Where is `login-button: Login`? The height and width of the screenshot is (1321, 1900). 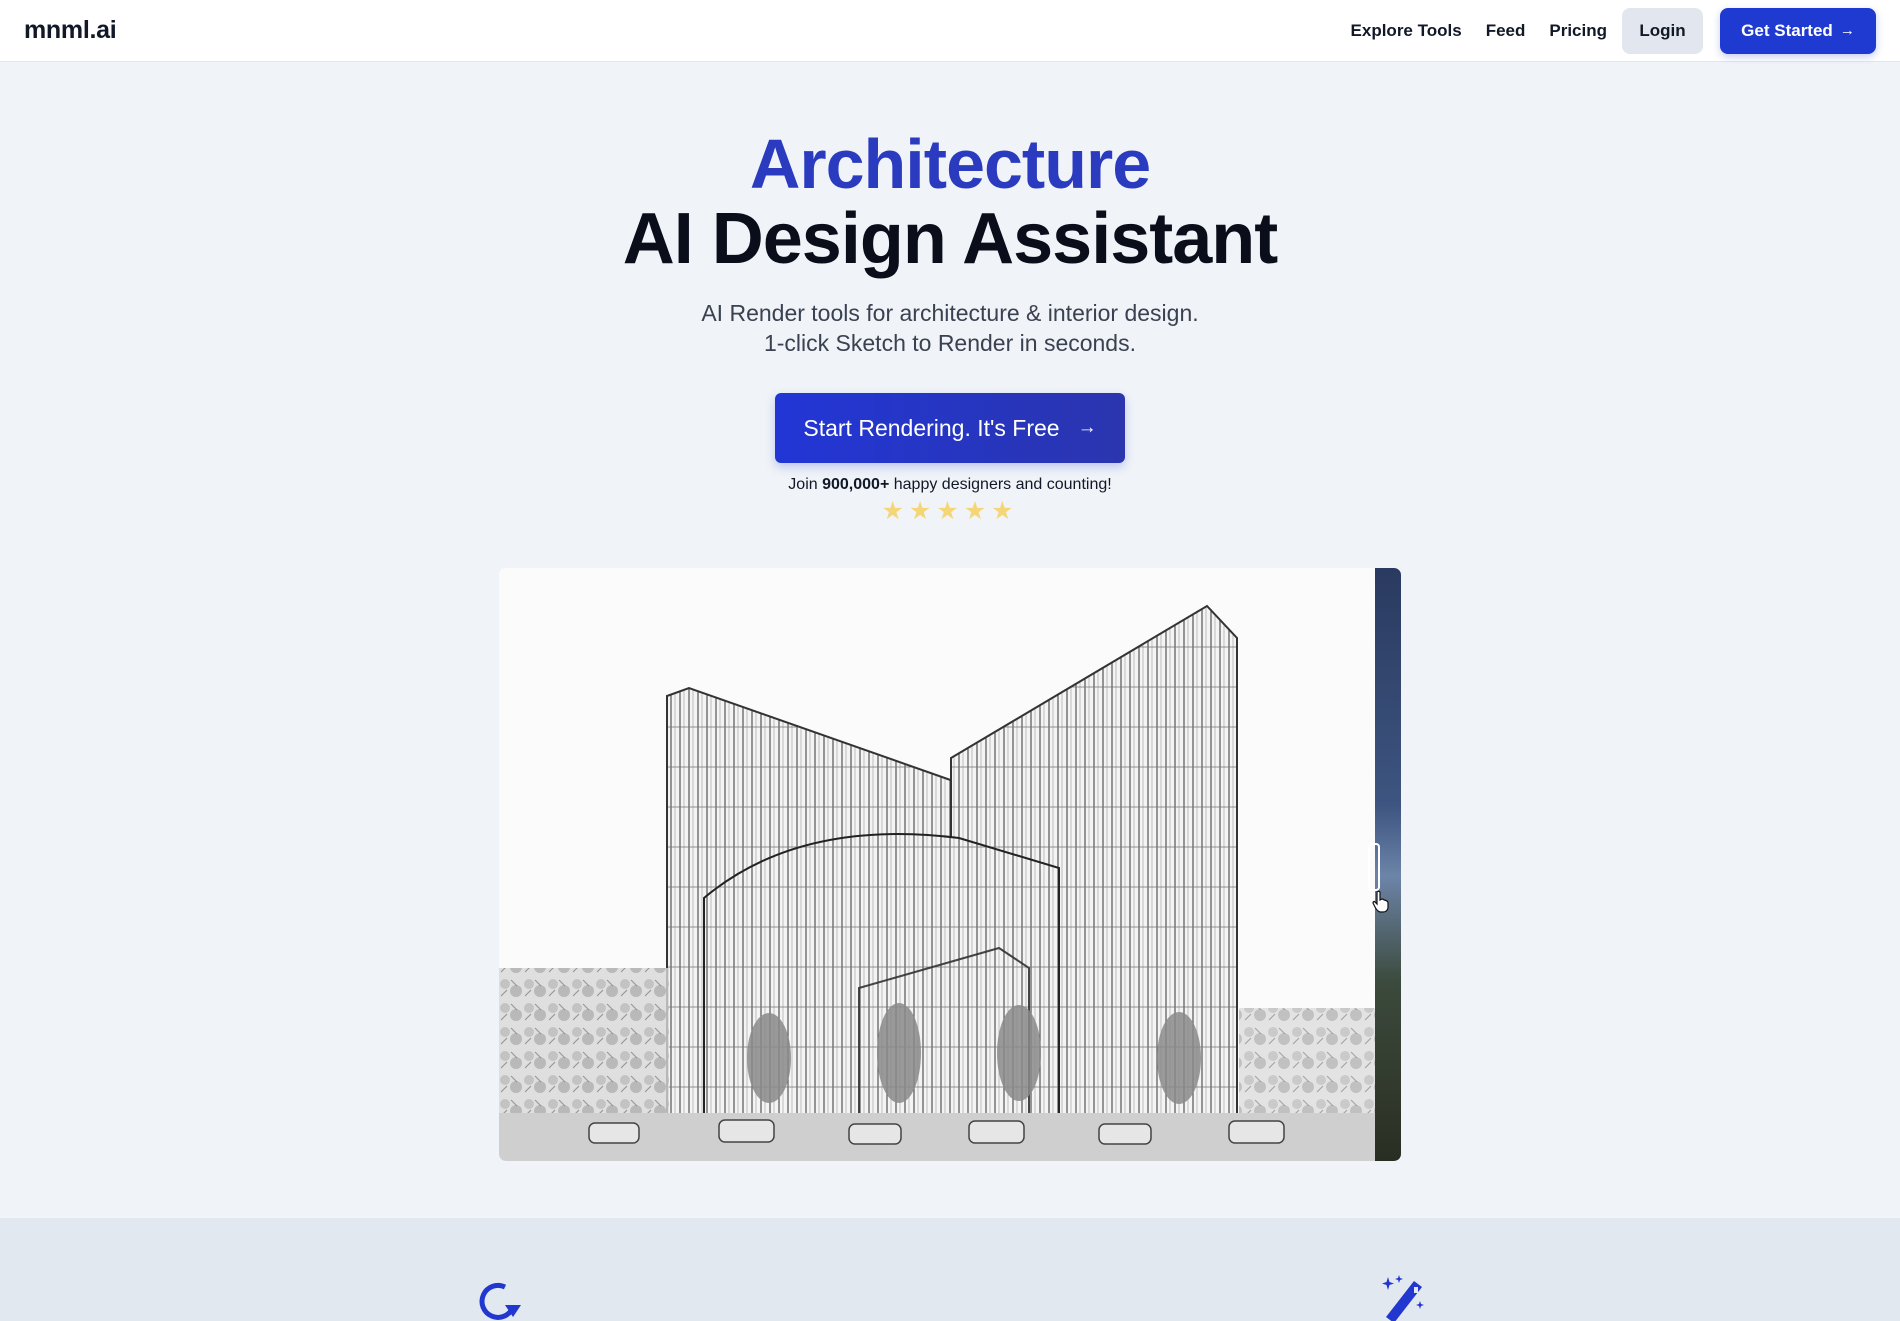 login-button: Login is located at coordinates (1662, 30).